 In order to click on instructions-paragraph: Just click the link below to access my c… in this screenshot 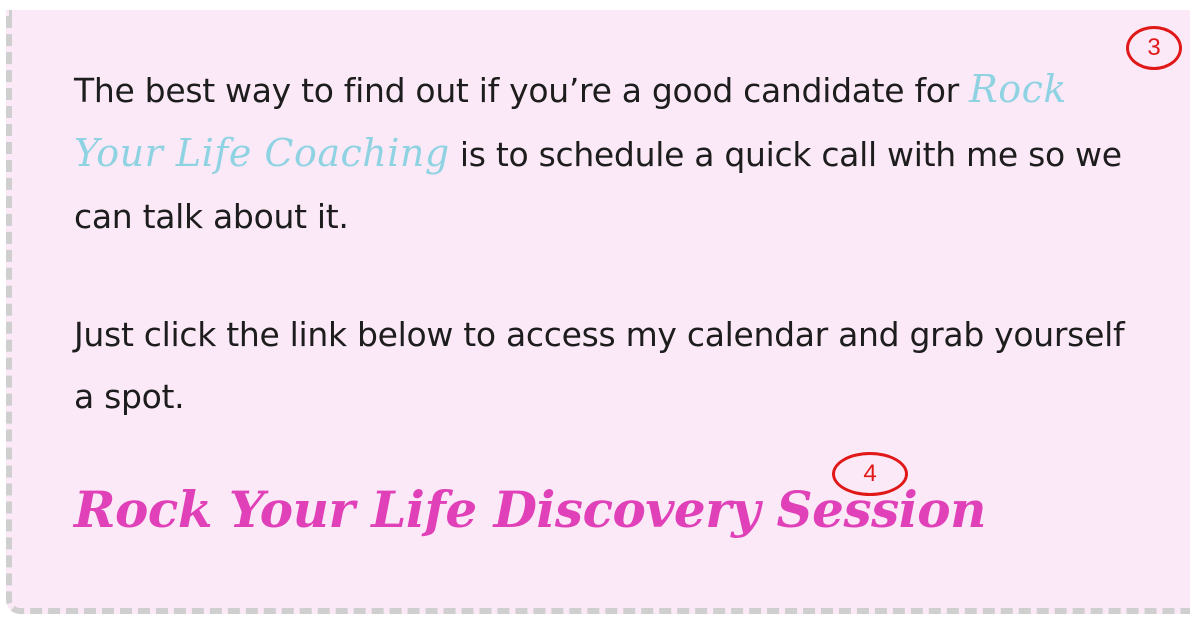, I will do `click(599, 365)`.